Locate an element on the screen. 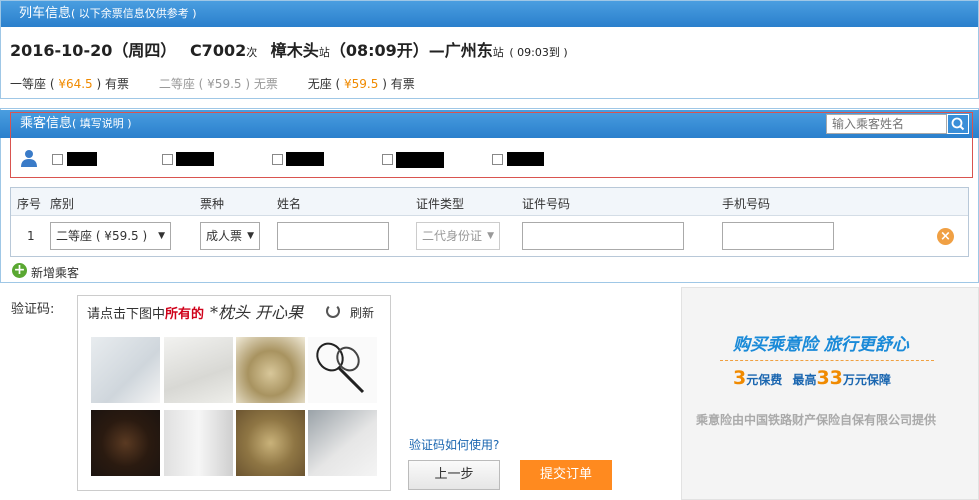  header-id-number: 证件号码 is located at coordinates (546, 204).